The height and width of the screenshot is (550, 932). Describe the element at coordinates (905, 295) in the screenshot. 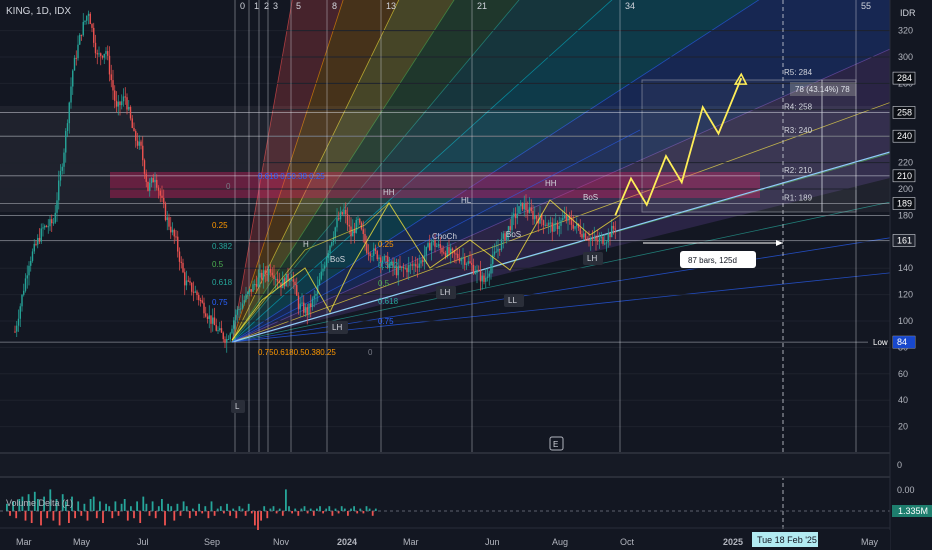

I see `price-tick: 120` at that location.